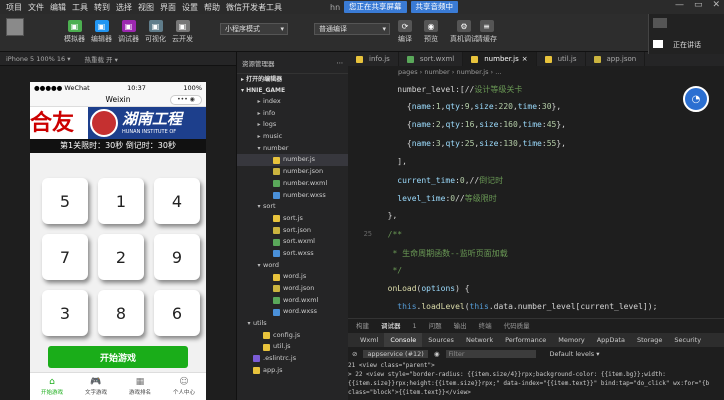 This screenshot has height=400, width=724. What do you see at coordinates (52, 386) in the screenshot?
I see `tab-0: ⌂ 开始游戏` at bounding box center [52, 386].